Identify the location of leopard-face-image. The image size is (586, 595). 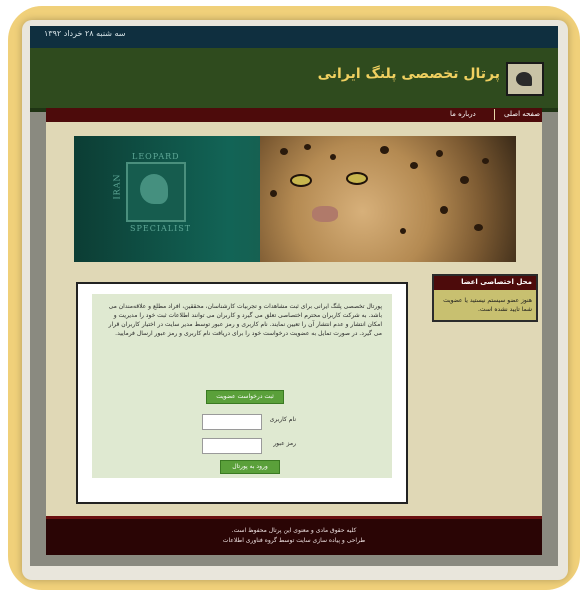
(388, 199).